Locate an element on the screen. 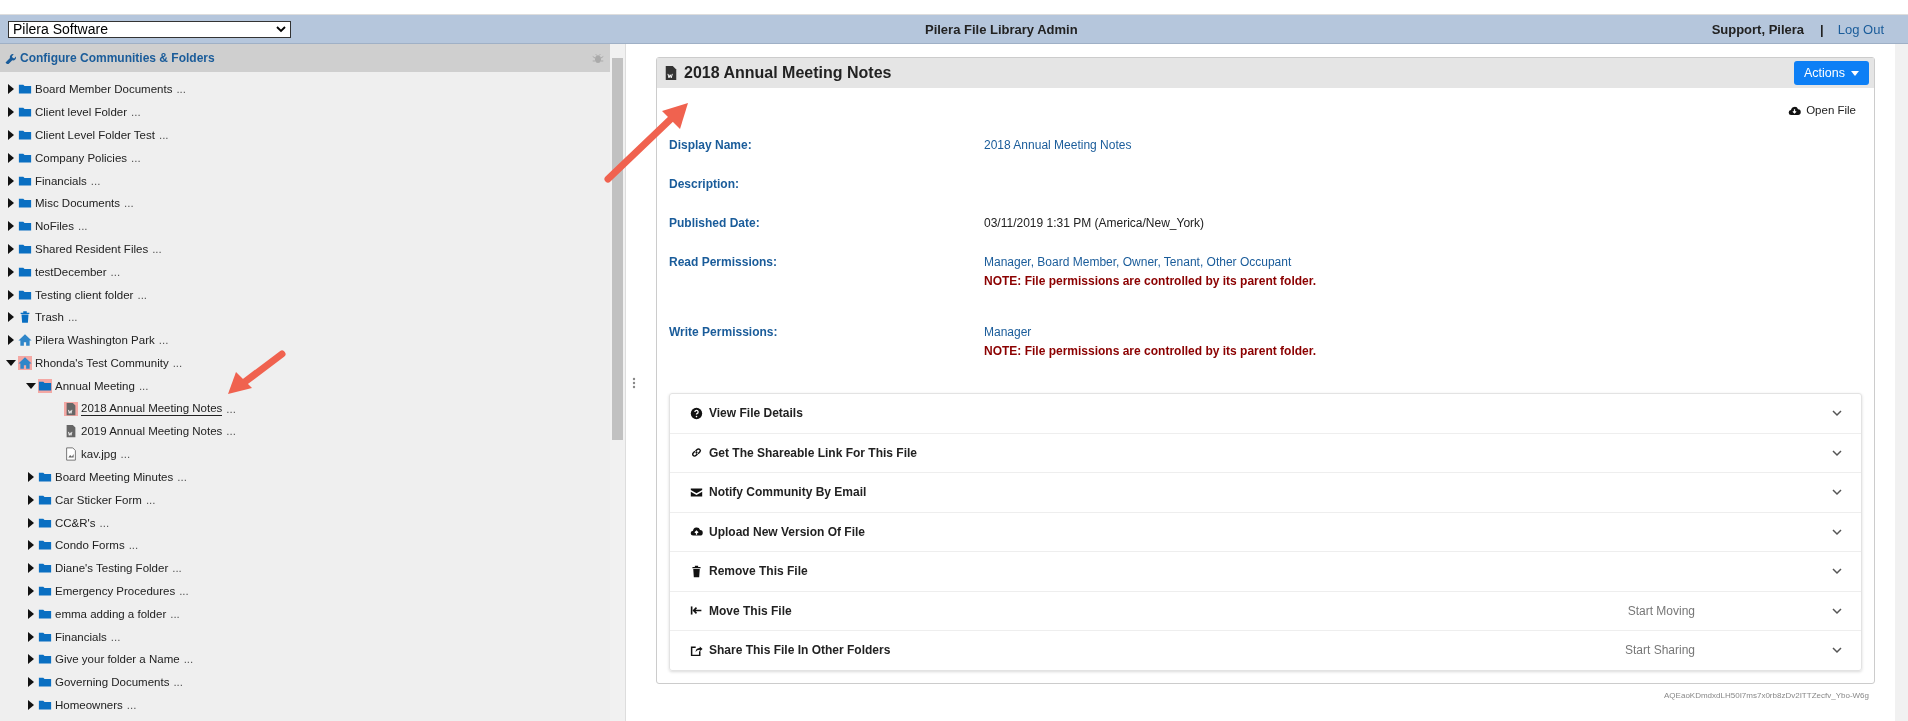 Image resolution: width=1908 pixels, height=721 pixels. caret-icon is located at coordinates (1855, 73).